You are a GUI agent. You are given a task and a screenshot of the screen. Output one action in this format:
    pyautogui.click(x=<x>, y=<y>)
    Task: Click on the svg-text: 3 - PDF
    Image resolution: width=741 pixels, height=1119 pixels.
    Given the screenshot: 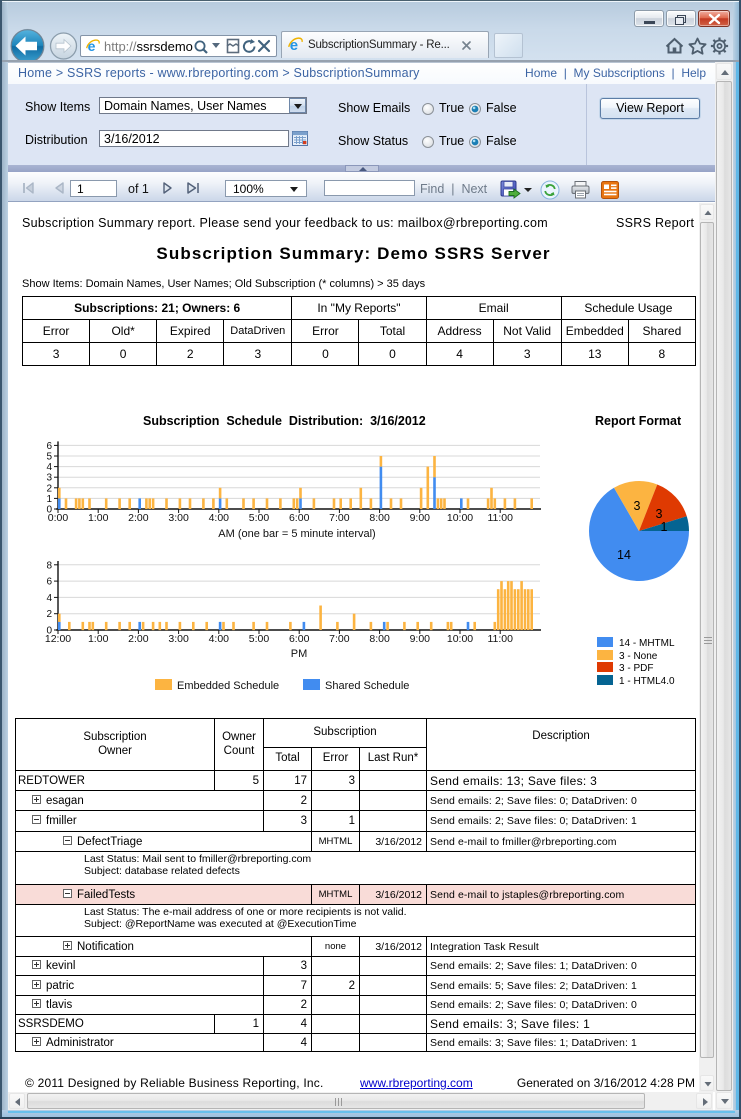 What is the action you would take?
    pyautogui.click(x=636, y=668)
    